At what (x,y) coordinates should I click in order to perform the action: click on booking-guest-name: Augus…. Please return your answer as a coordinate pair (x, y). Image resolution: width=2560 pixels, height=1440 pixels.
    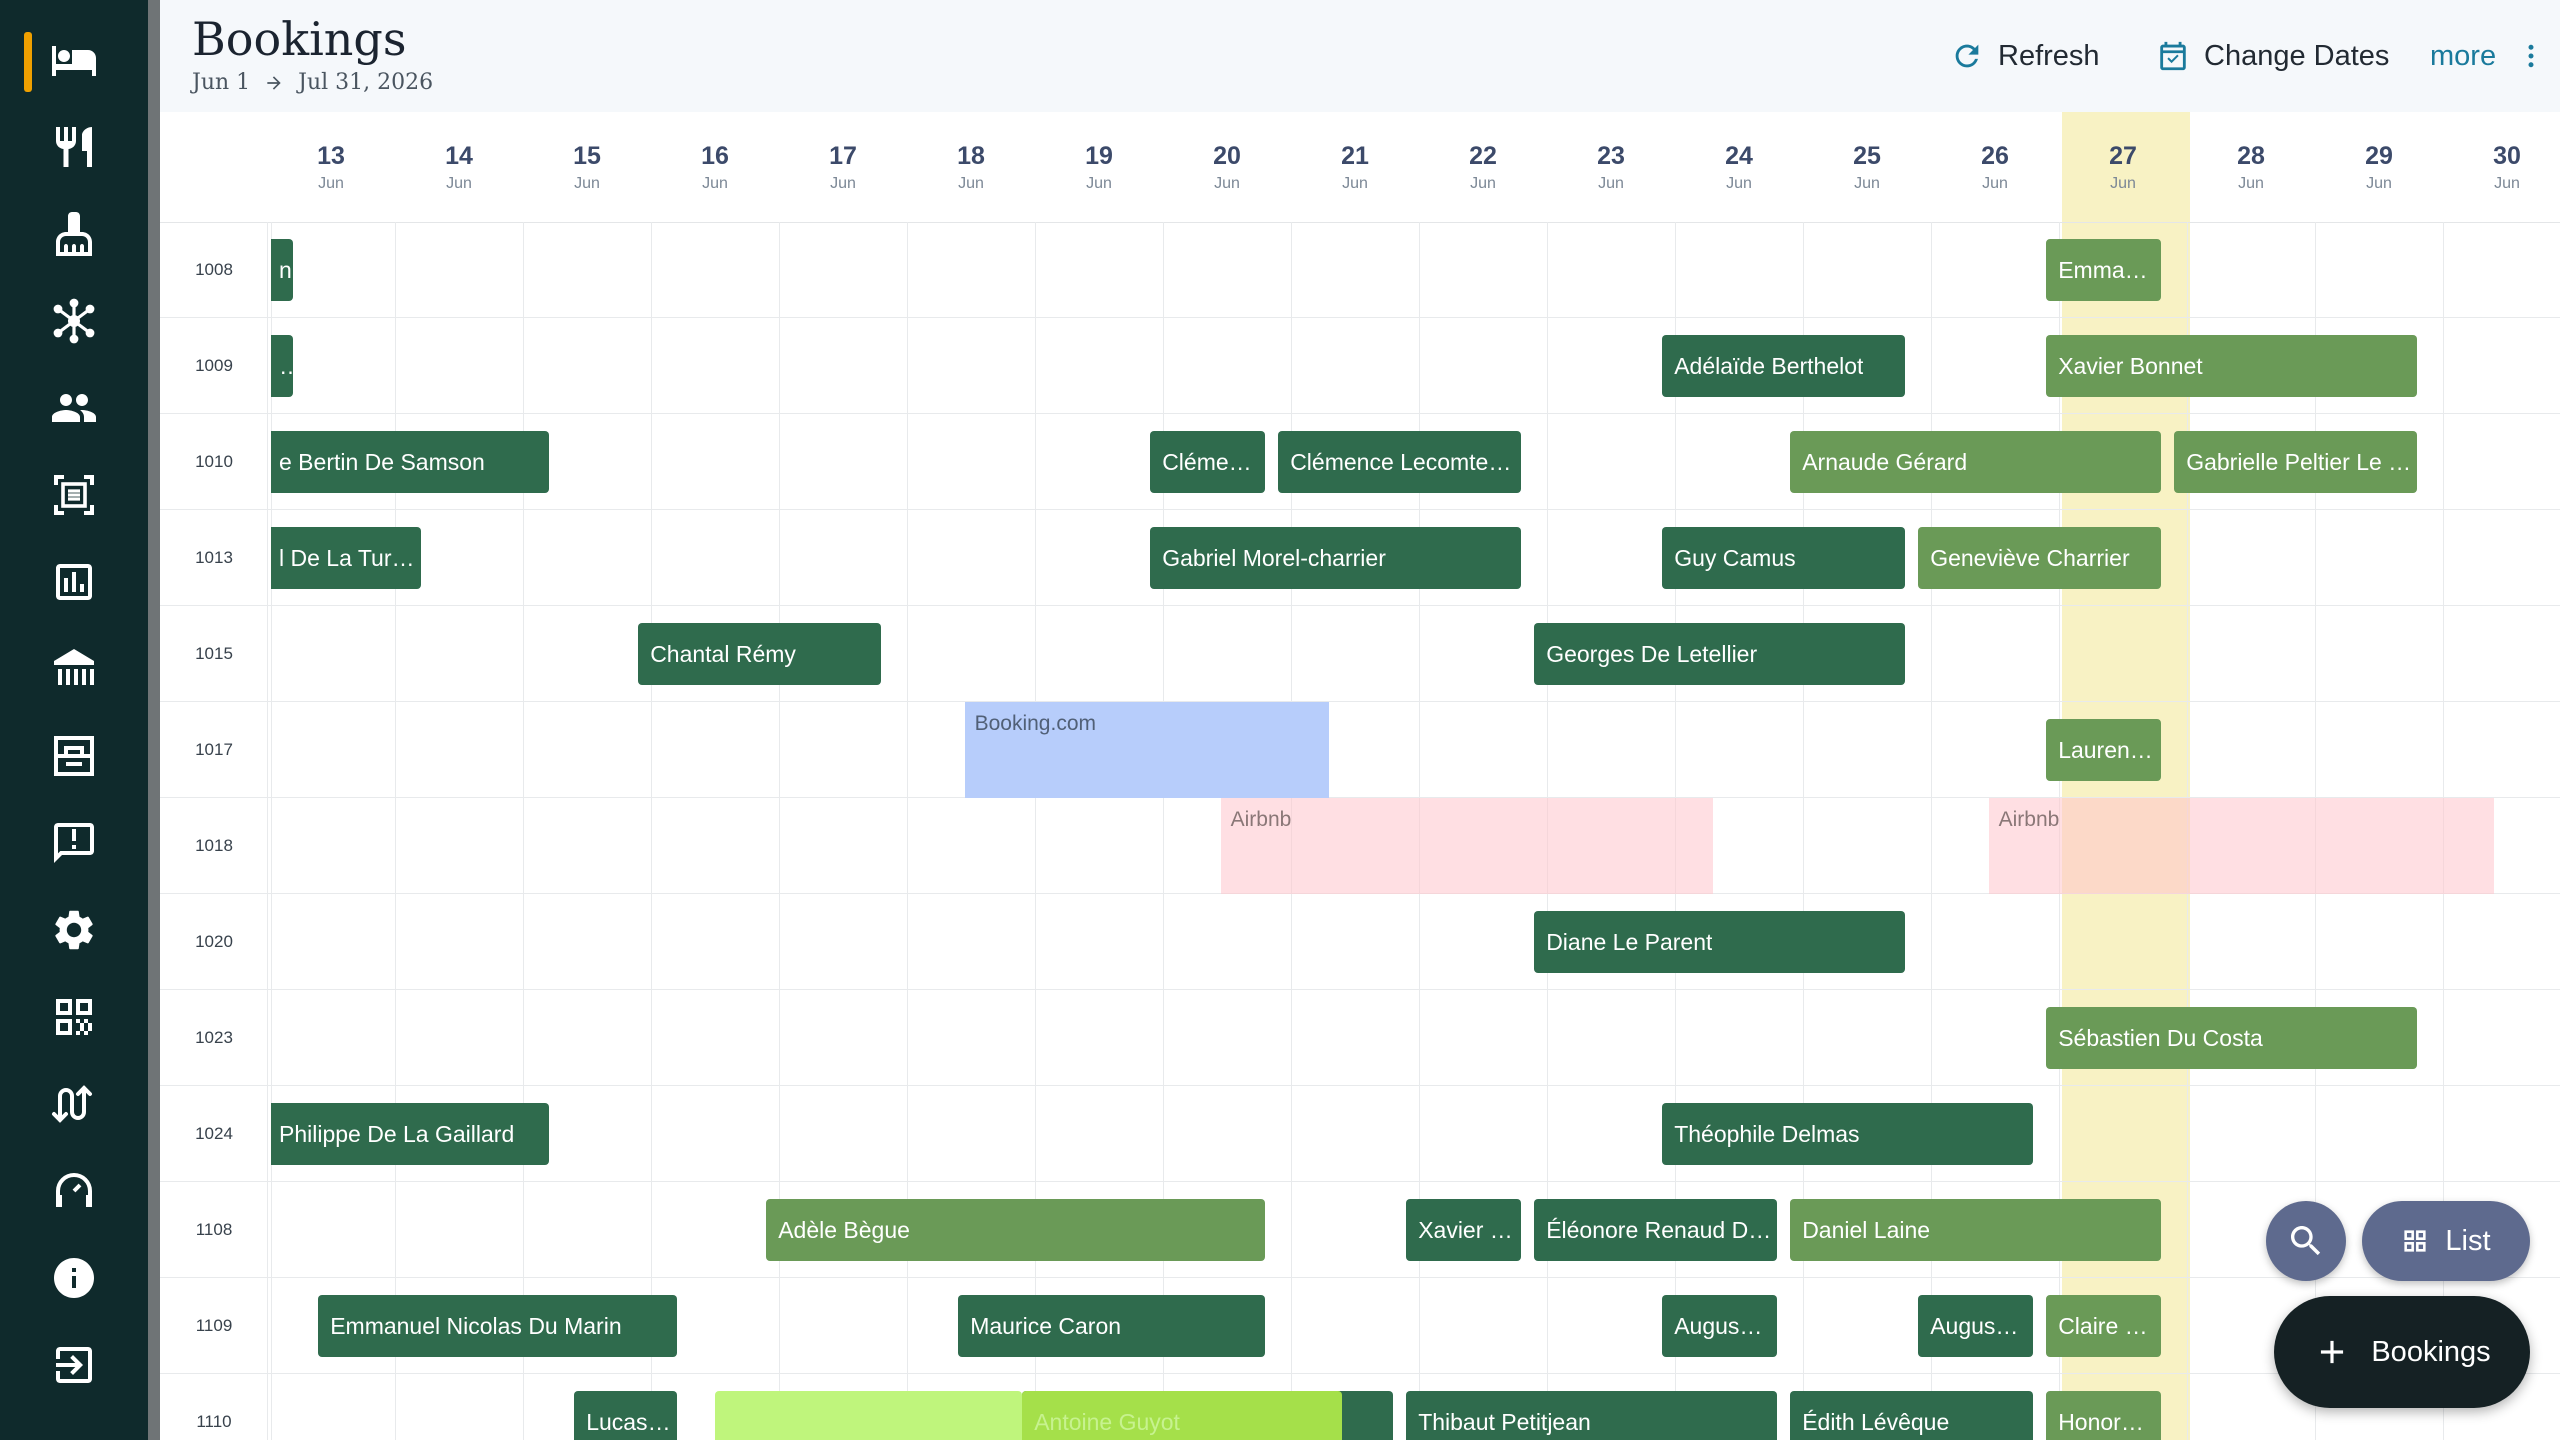
    Looking at the image, I should click on (1974, 1325).